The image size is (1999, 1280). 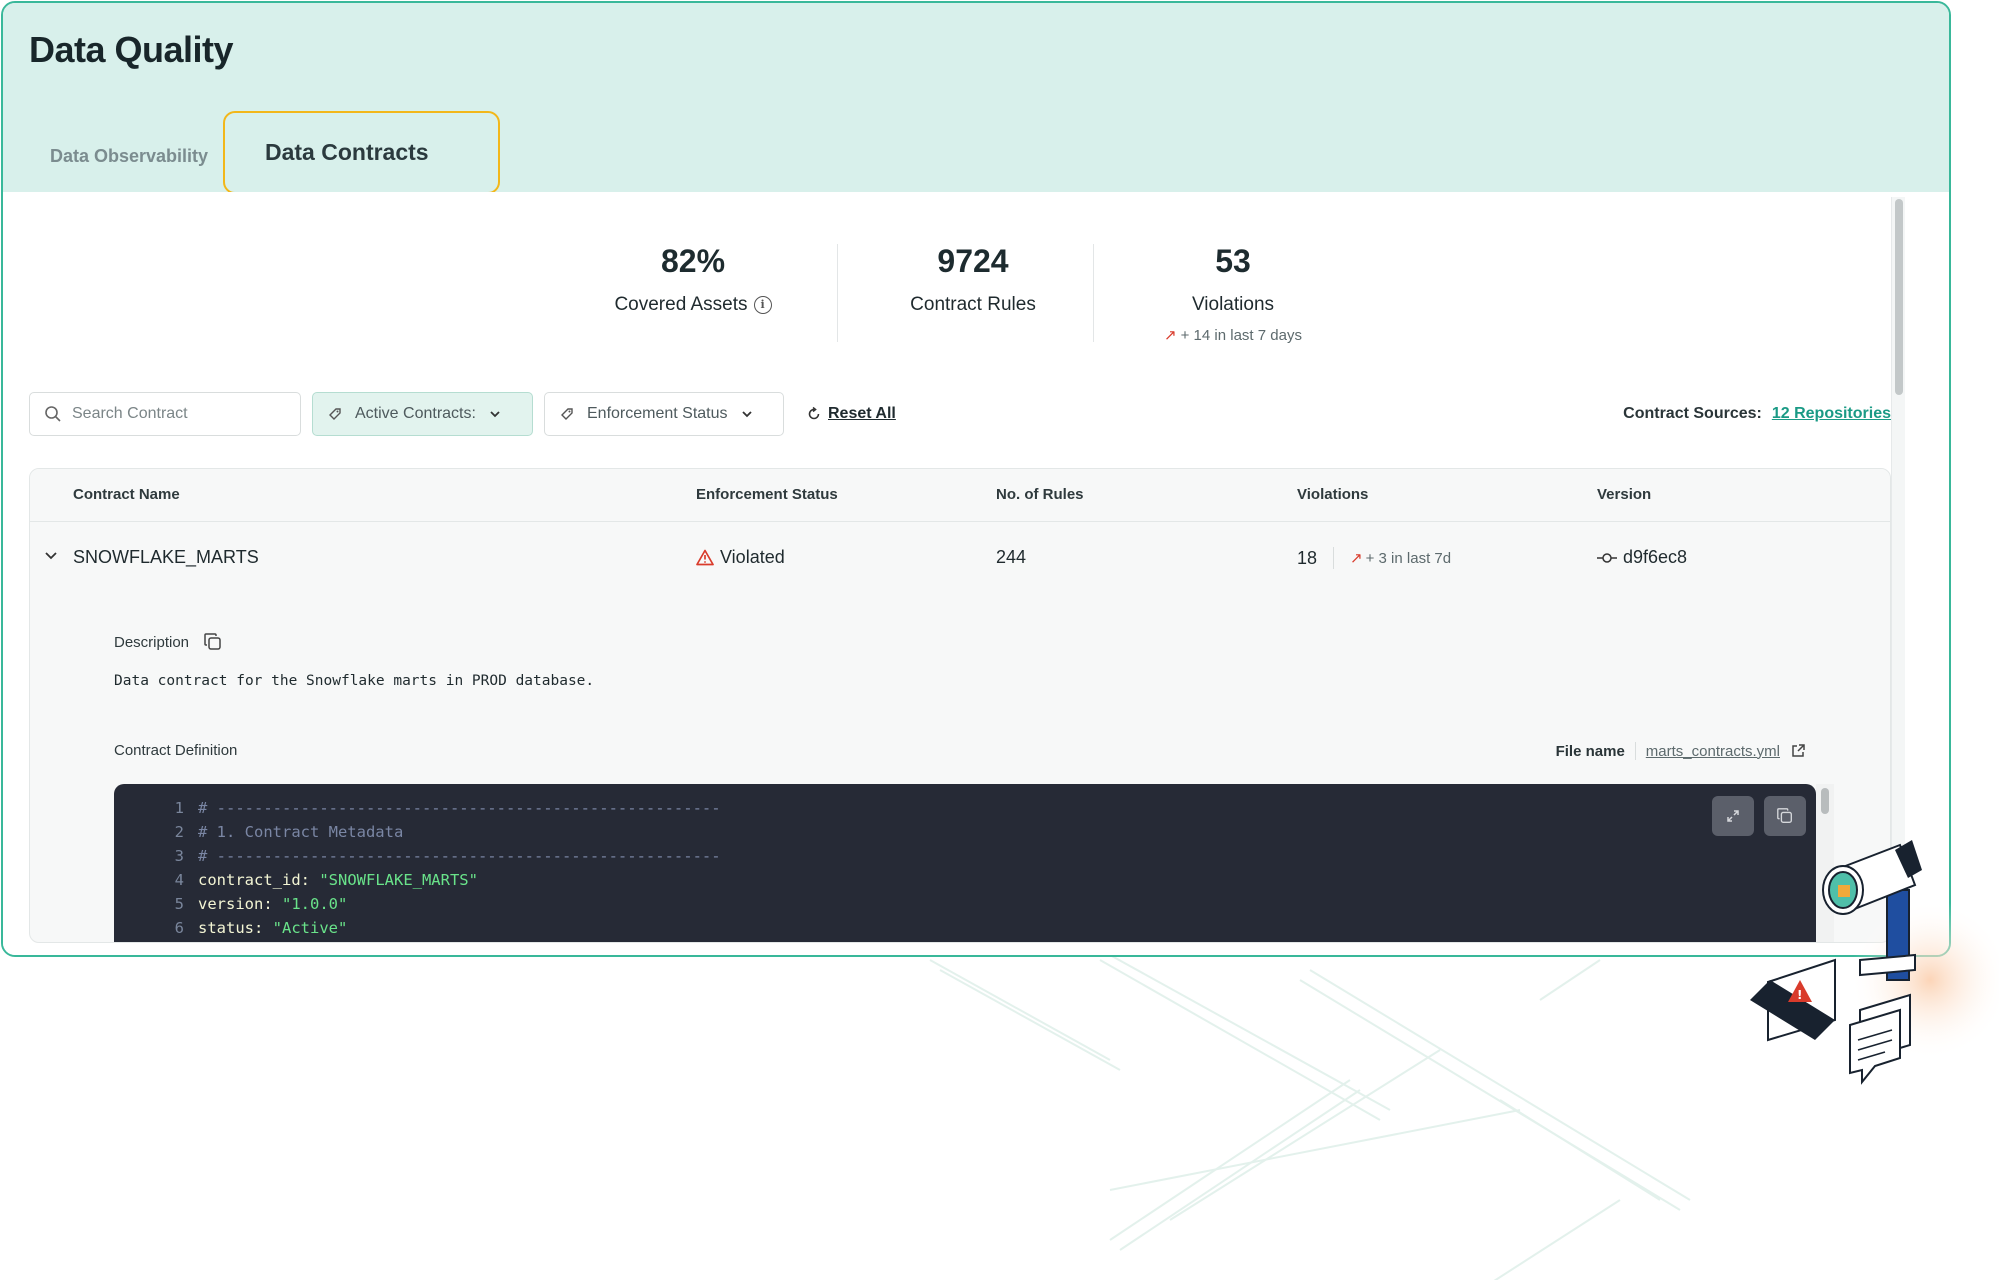 I want to click on warning-card-icon: !, so click(x=1793, y=1000).